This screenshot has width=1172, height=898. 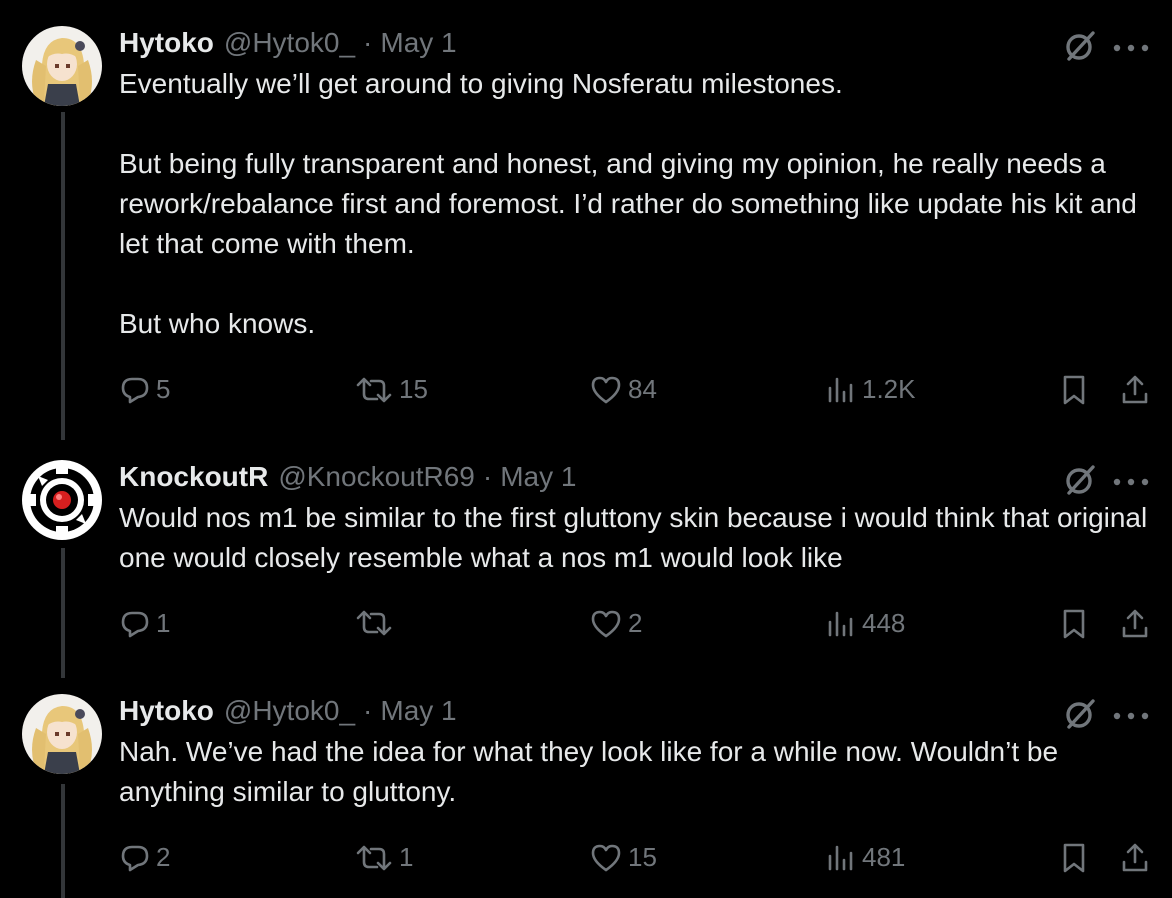 I want to click on tweet-header: KnockoutR @KnockoutR69 · May 1, so click(x=347, y=477).